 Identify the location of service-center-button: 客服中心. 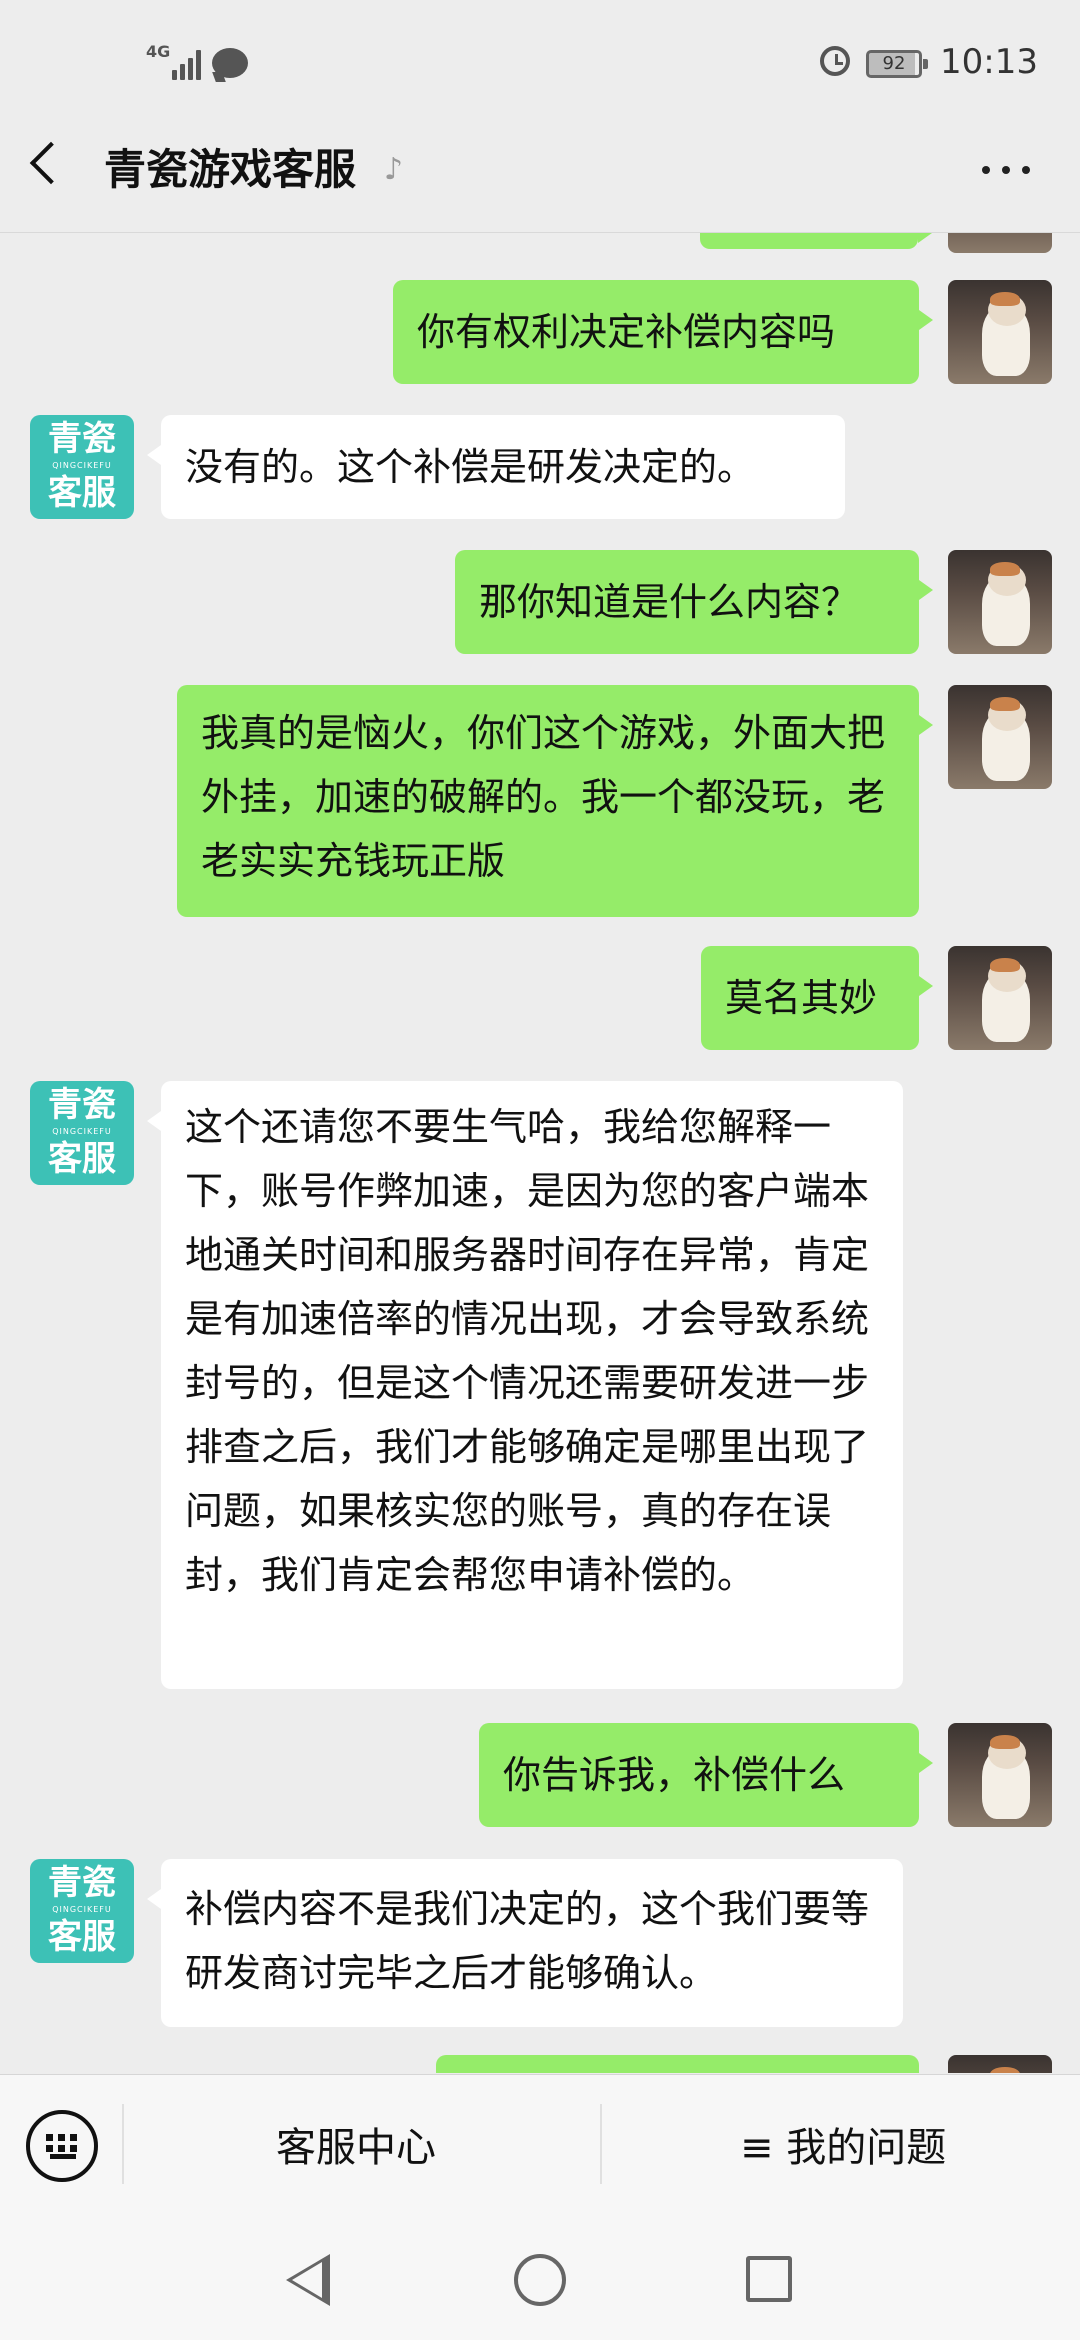
(356, 2148).